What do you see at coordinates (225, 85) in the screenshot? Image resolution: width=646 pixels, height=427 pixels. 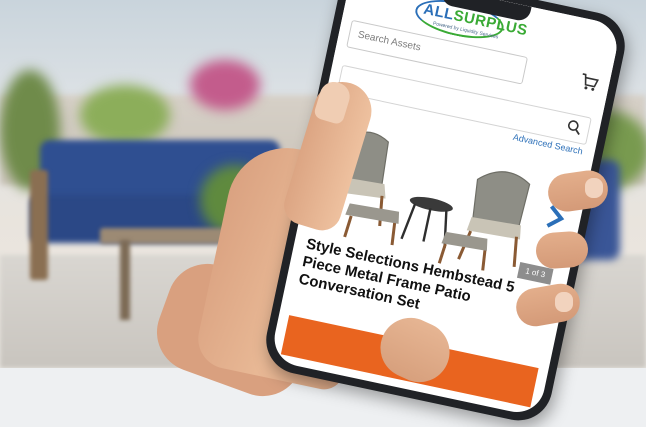 I see `background-flowers` at bounding box center [225, 85].